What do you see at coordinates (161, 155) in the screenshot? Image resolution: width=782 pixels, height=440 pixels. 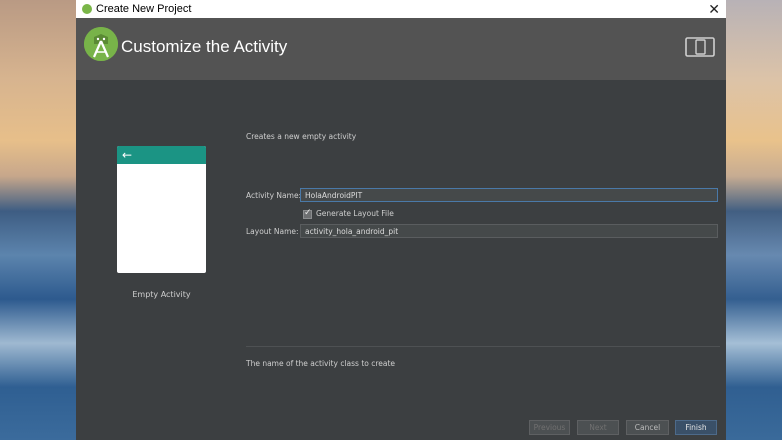 I see `preview-app-bar: ←` at bounding box center [161, 155].